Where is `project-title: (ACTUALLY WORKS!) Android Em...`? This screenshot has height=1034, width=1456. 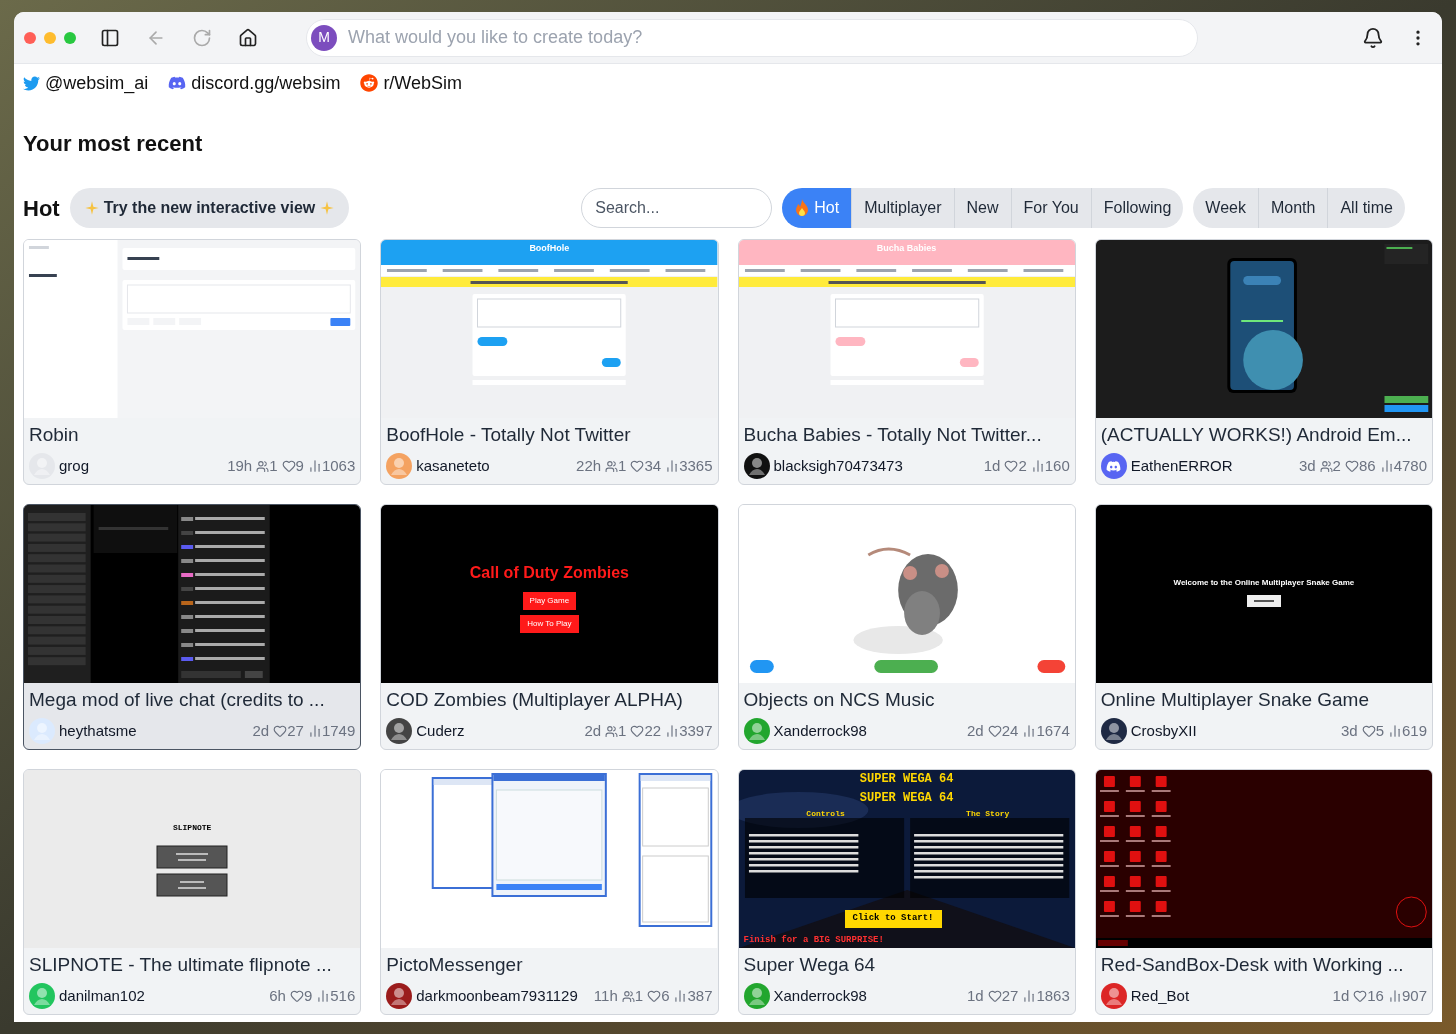 project-title: (ACTUALLY WORKS!) Android Em... is located at coordinates (1256, 435).